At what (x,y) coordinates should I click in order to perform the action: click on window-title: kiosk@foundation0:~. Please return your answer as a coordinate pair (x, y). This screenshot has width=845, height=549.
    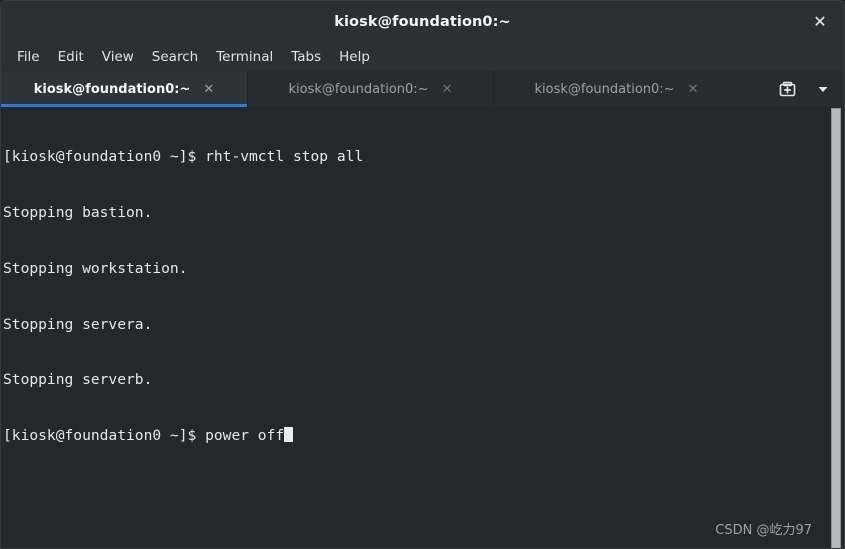
    Looking at the image, I should click on (422, 21).